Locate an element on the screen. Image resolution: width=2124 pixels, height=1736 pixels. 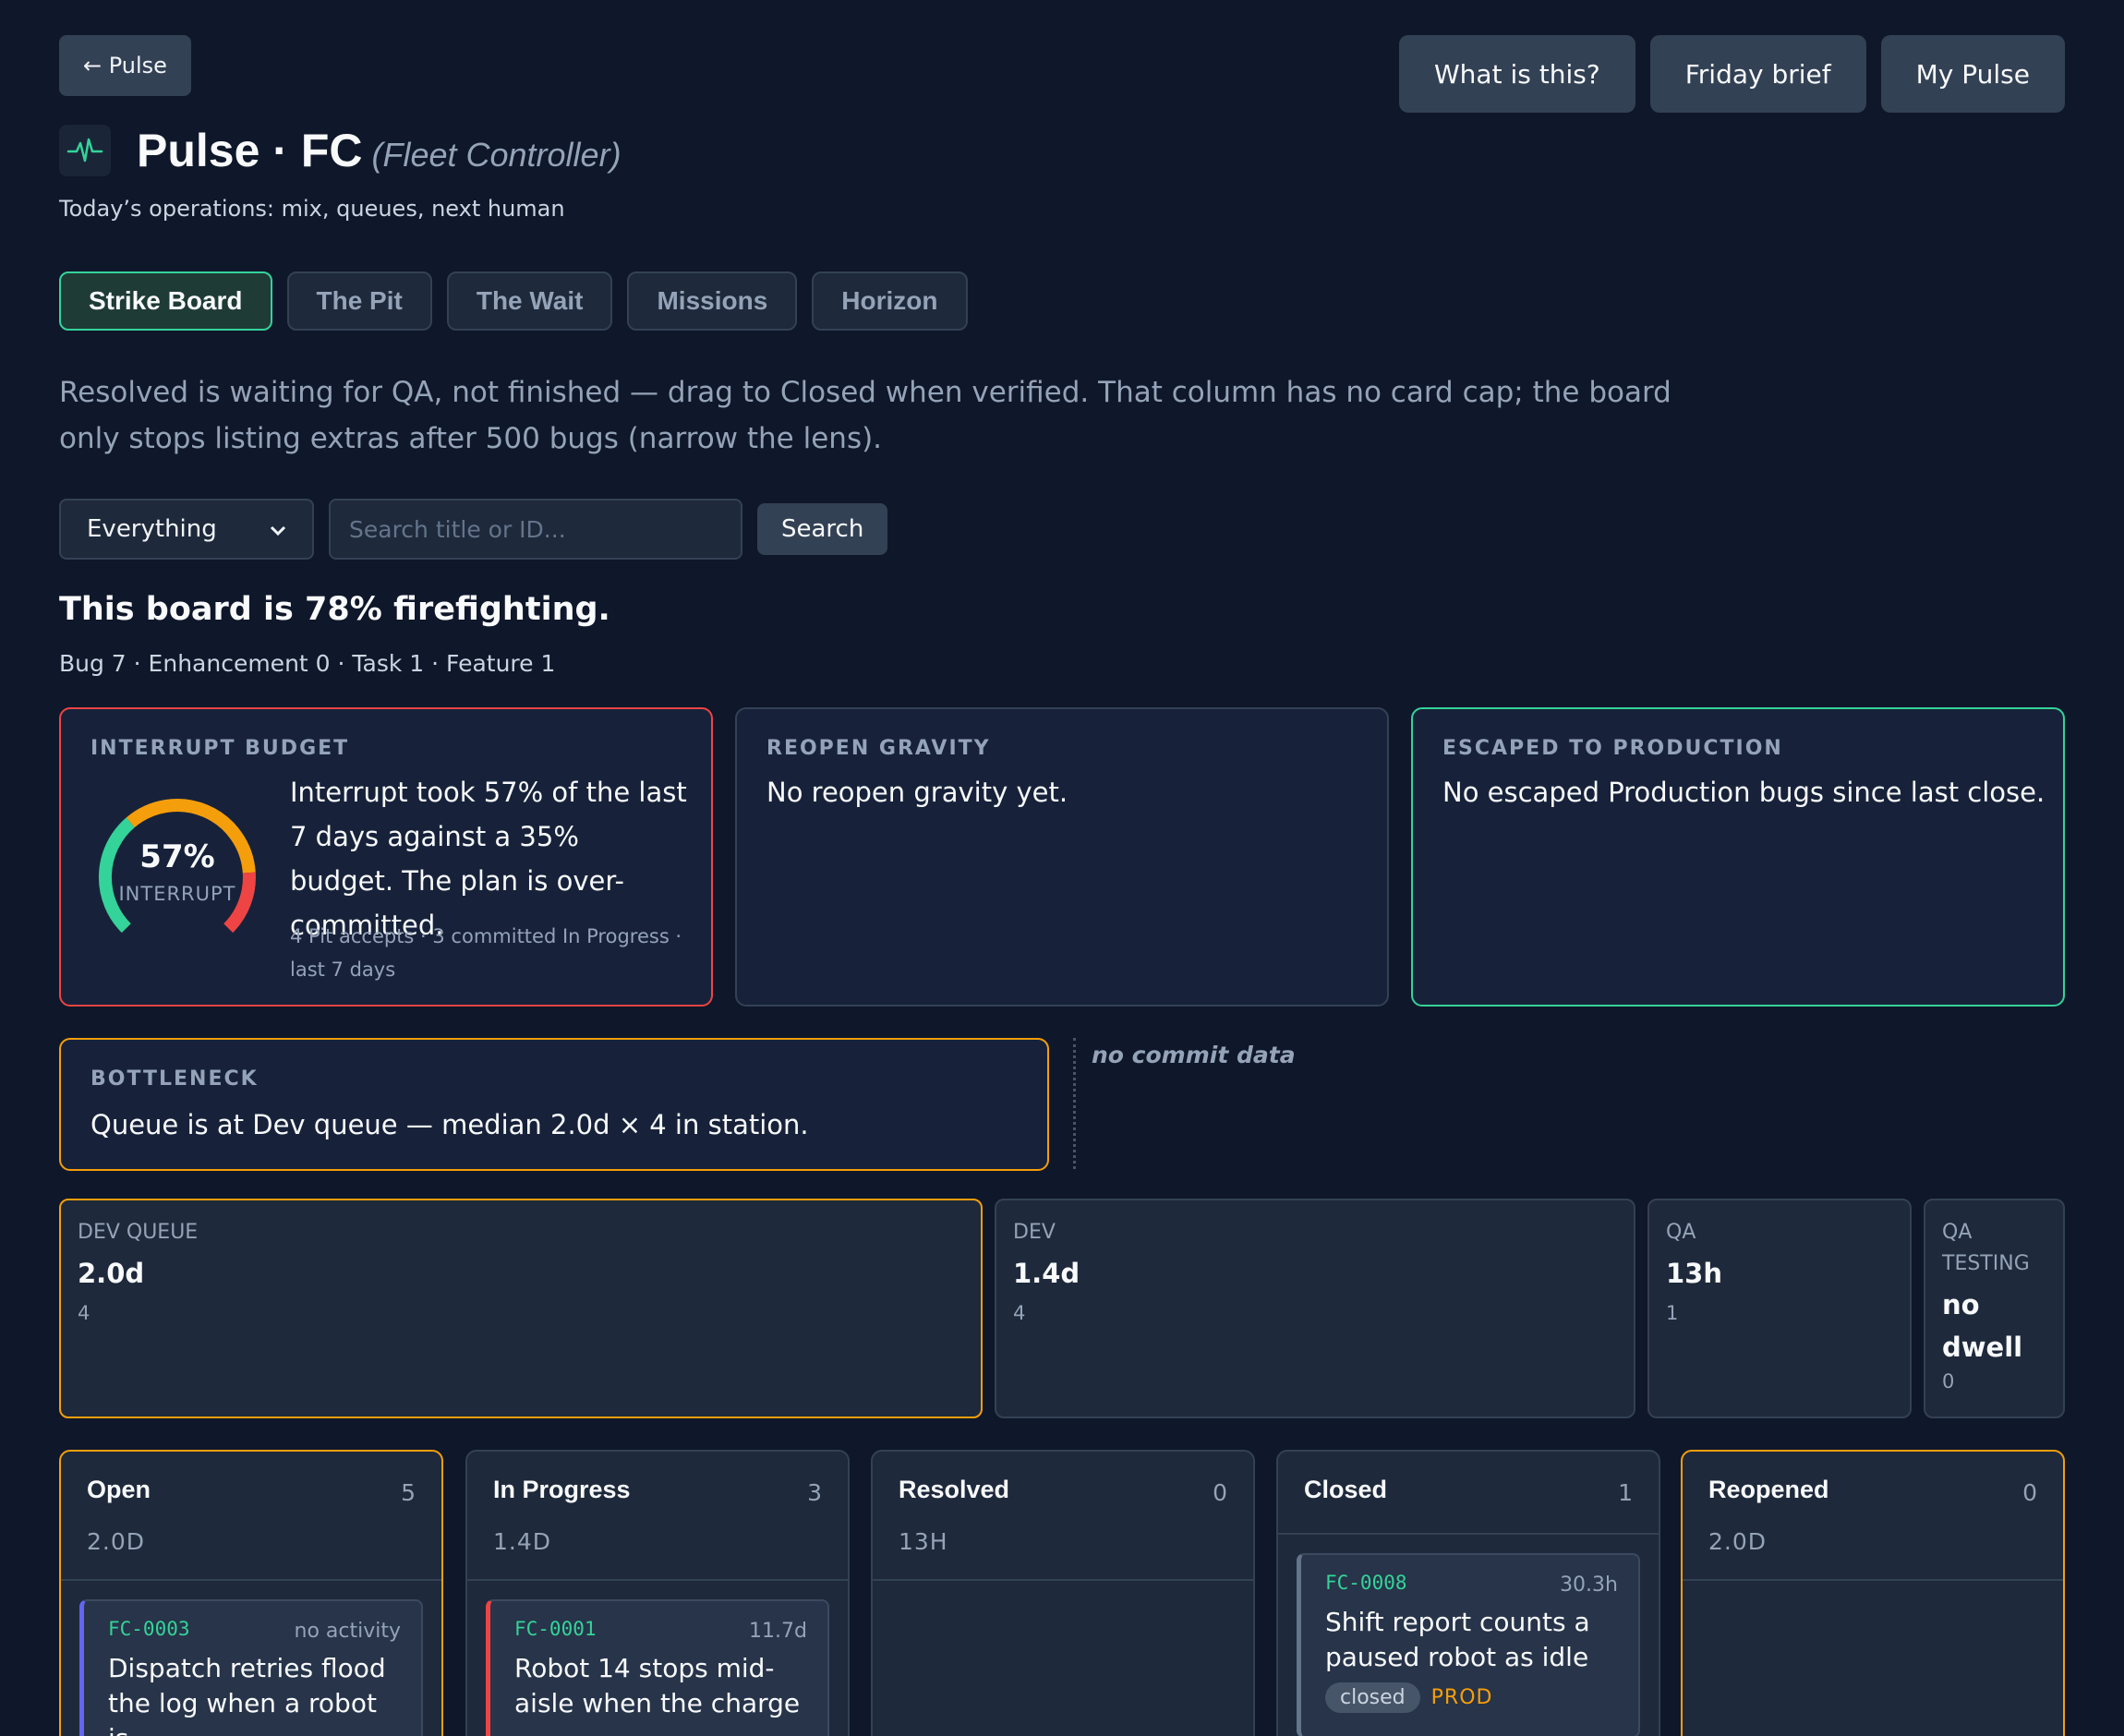
column-resolved: Resolved 0 13H is located at coordinates (1063, 1593).